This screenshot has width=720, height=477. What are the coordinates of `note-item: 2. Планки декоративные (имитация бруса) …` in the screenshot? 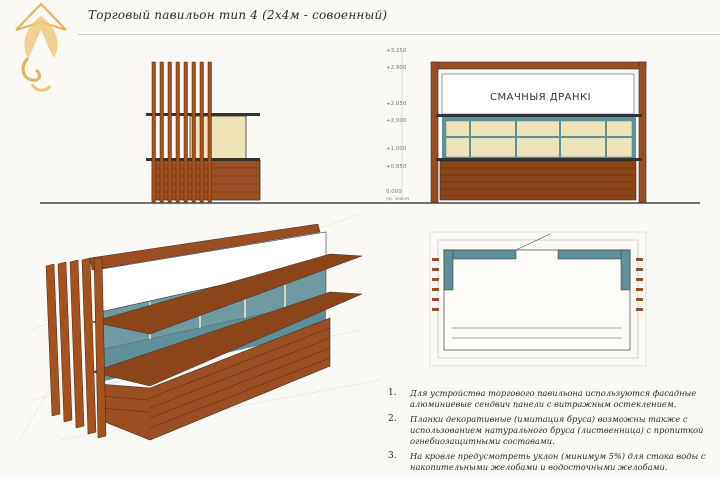 It's located at (552, 430).